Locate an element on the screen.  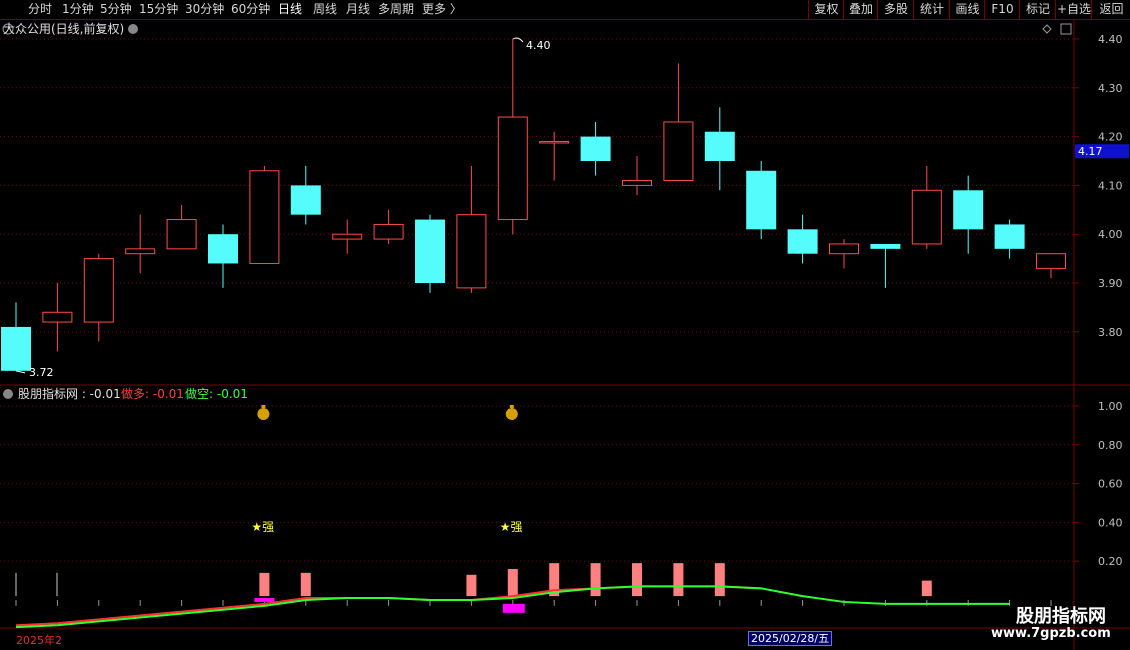
toolbar-item-7: 周线 is located at coordinates (325, 9).